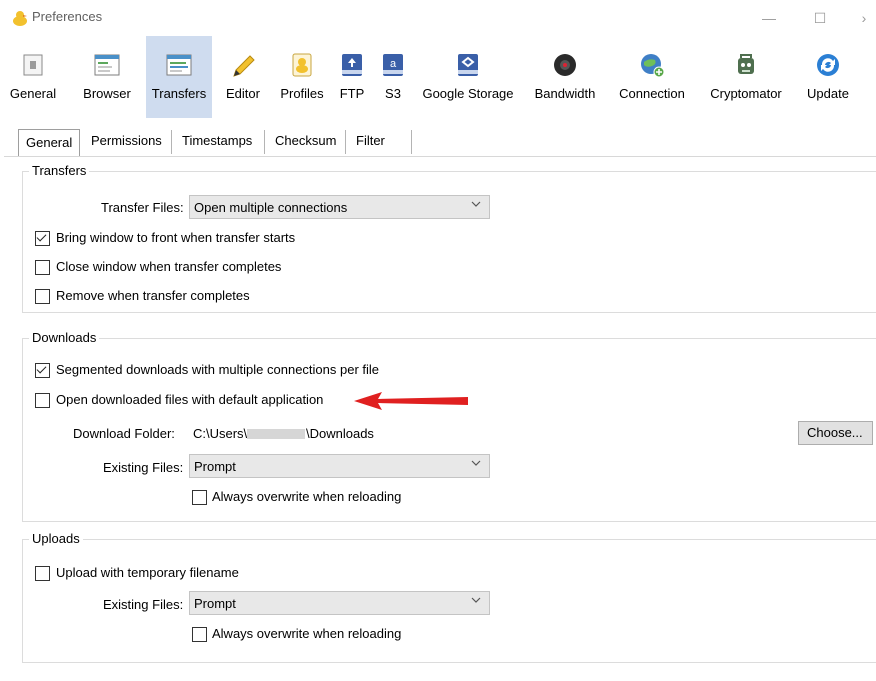 The height and width of the screenshot is (681, 876). Describe the element at coordinates (169, 266) in the screenshot. I see `close-window-label: Close window when transfer completes` at that location.